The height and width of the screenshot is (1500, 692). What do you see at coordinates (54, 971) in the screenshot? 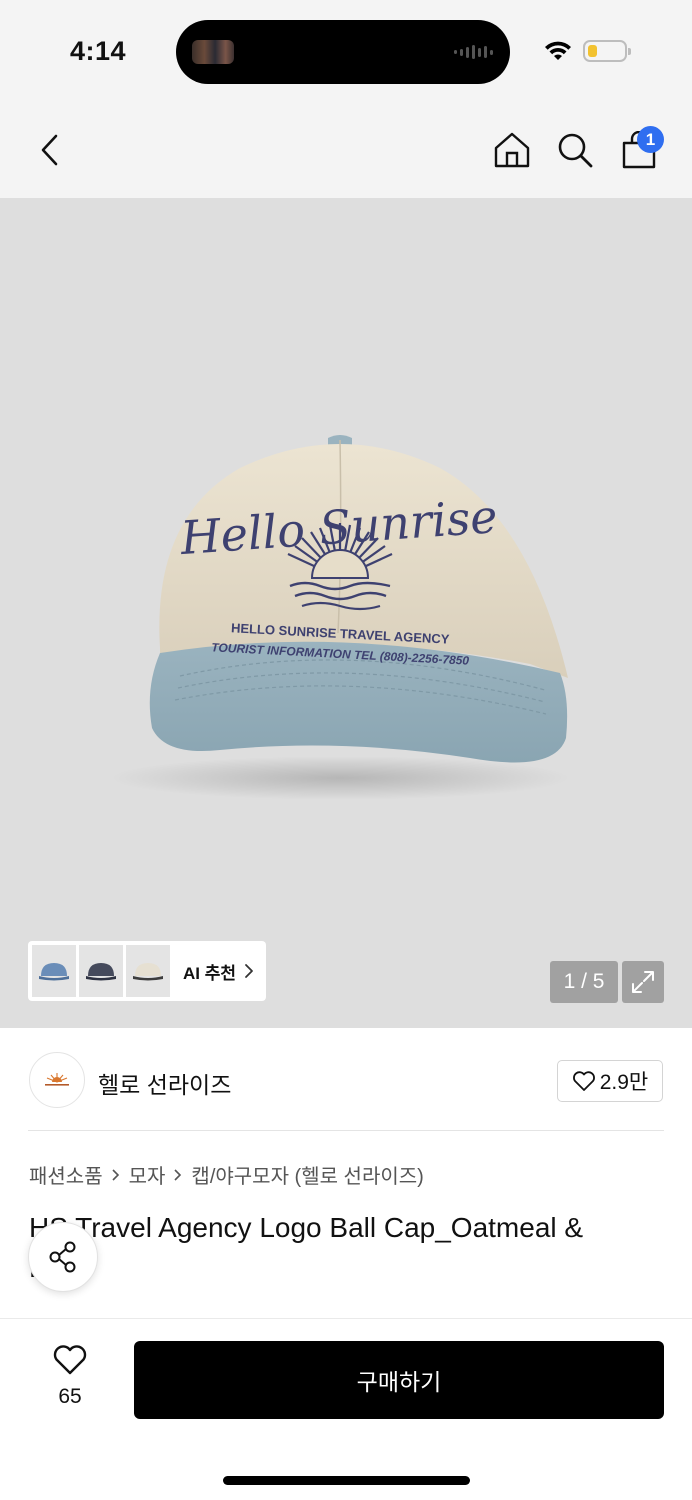
I see `ai-thumb-blue-cap` at bounding box center [54, 971].